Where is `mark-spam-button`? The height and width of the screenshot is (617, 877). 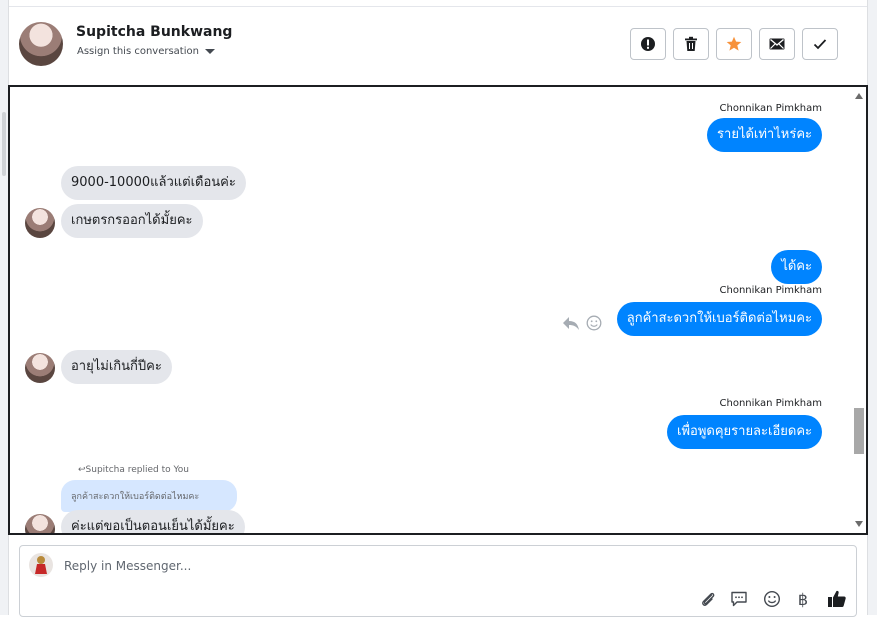 mark-spam-button is located at coordinates (648, 44).